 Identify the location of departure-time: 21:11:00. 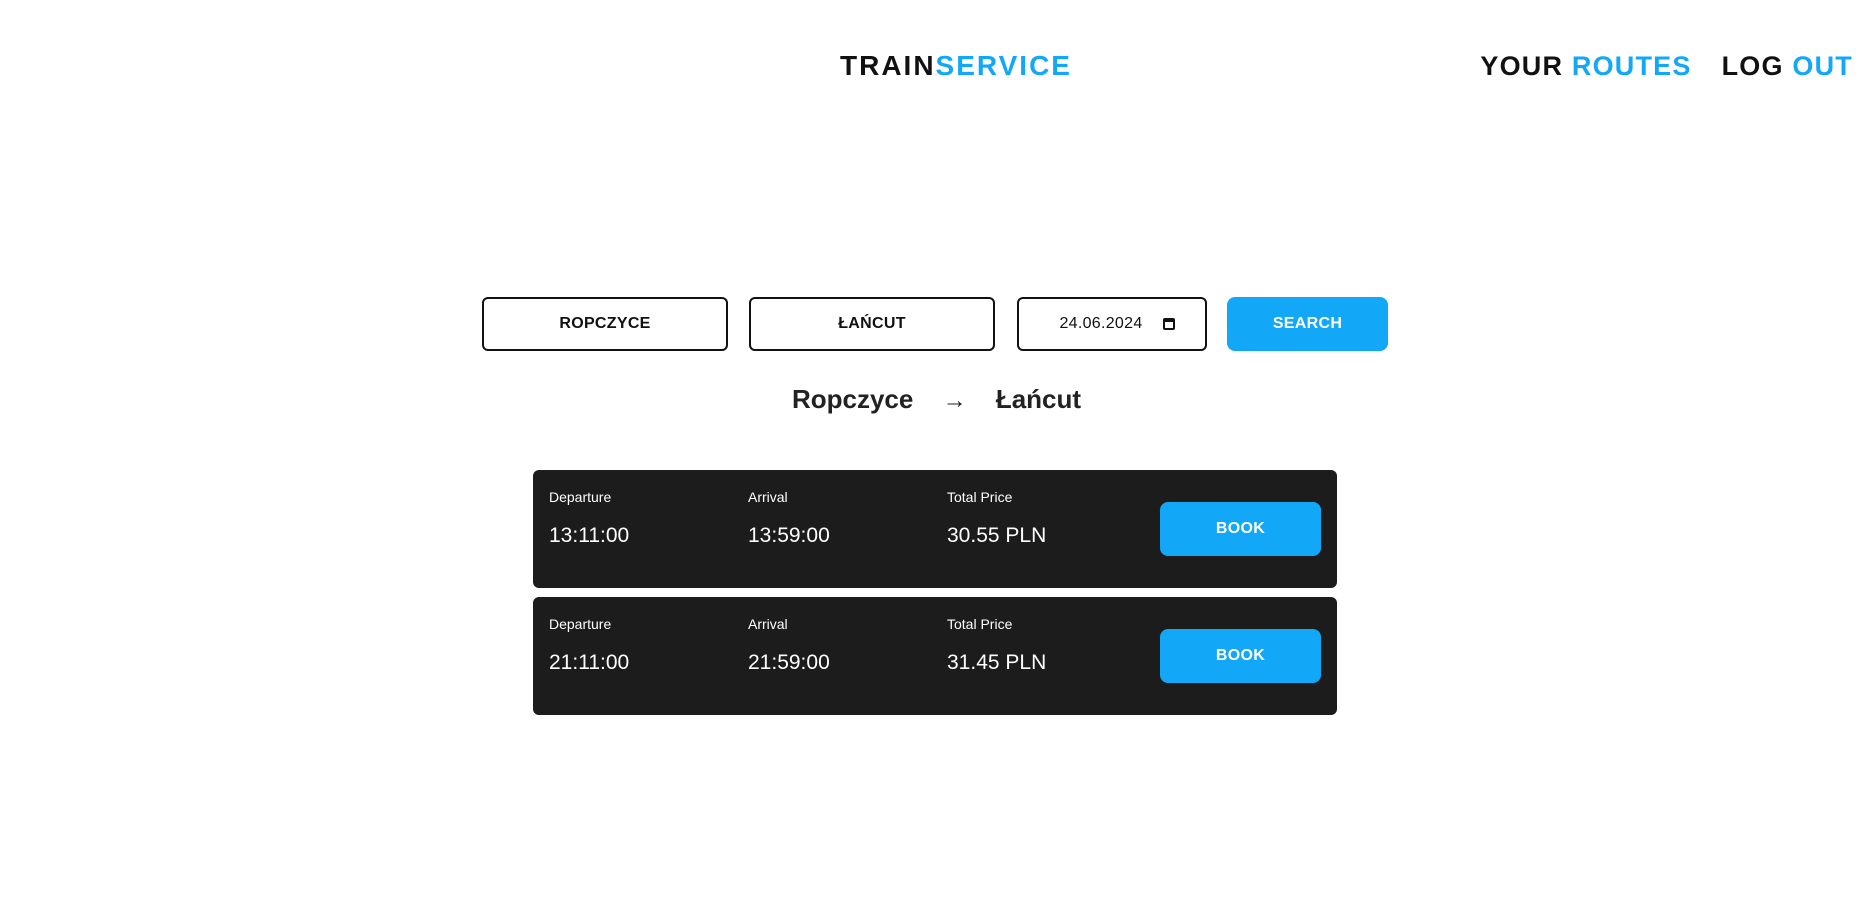
(589, 662).